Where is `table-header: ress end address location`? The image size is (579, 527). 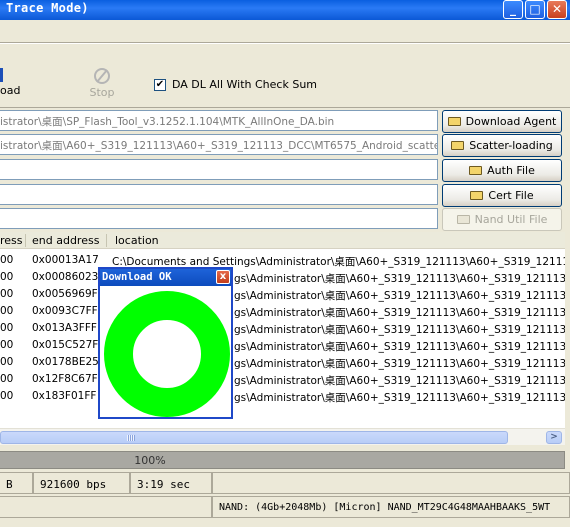
table-header: ress end address location is located at coordinates (282, 240).